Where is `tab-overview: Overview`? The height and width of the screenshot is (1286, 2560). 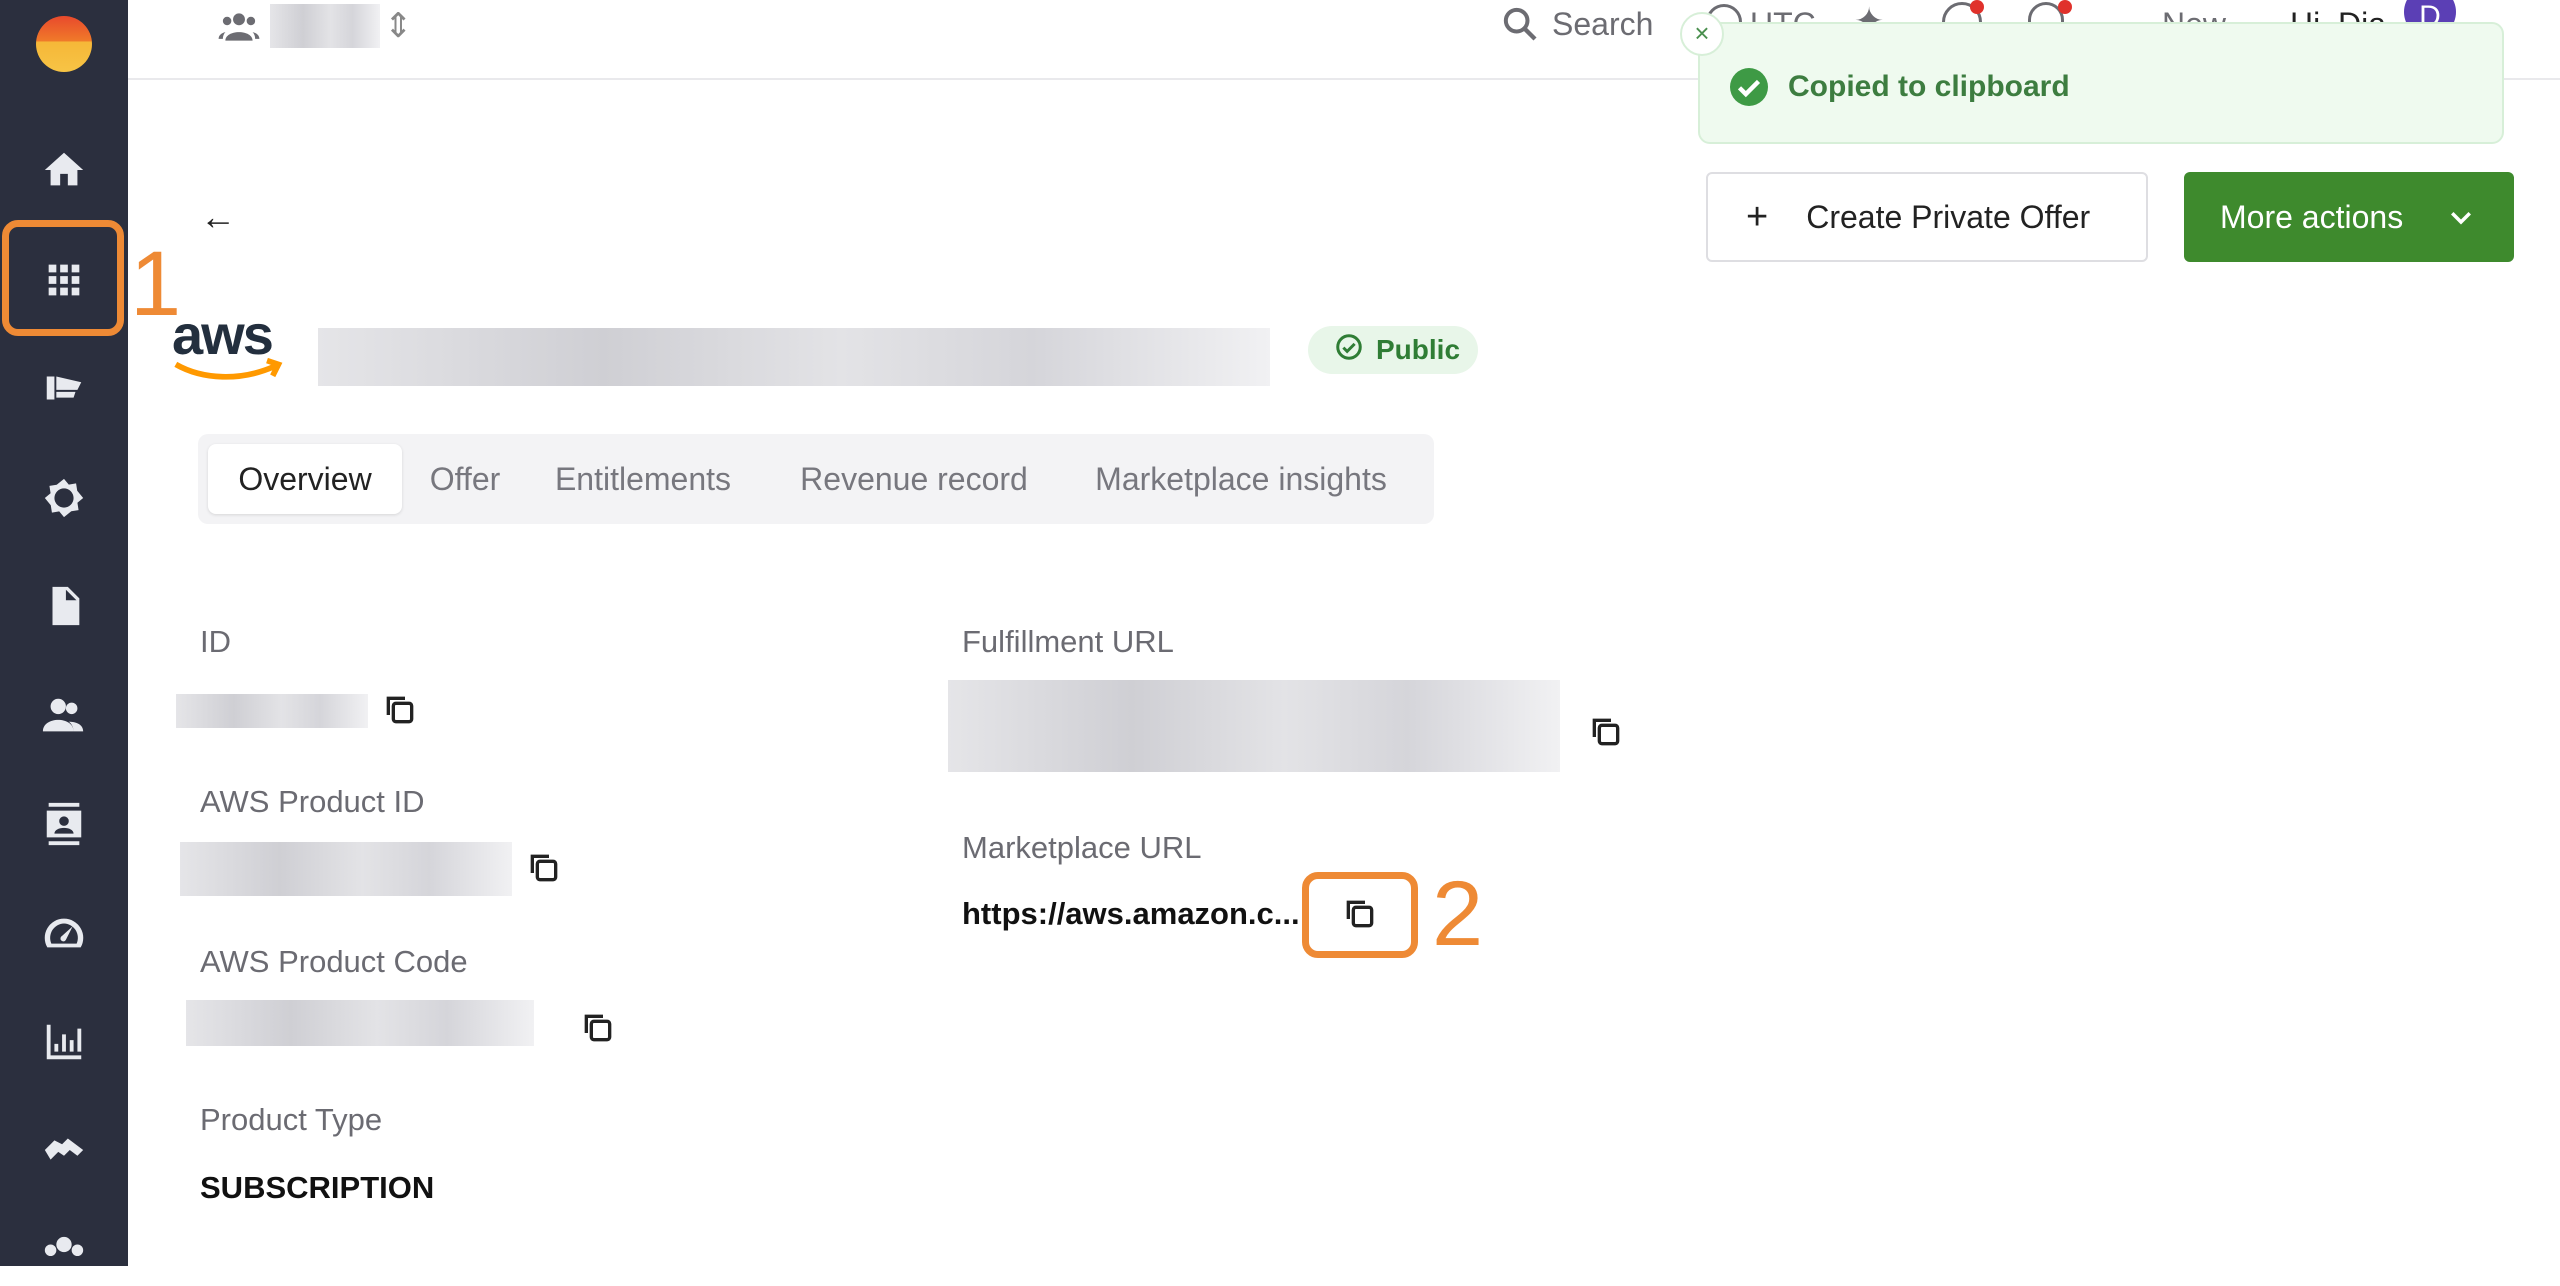 tab-overview: Overview is located at coordinates (305, 479).